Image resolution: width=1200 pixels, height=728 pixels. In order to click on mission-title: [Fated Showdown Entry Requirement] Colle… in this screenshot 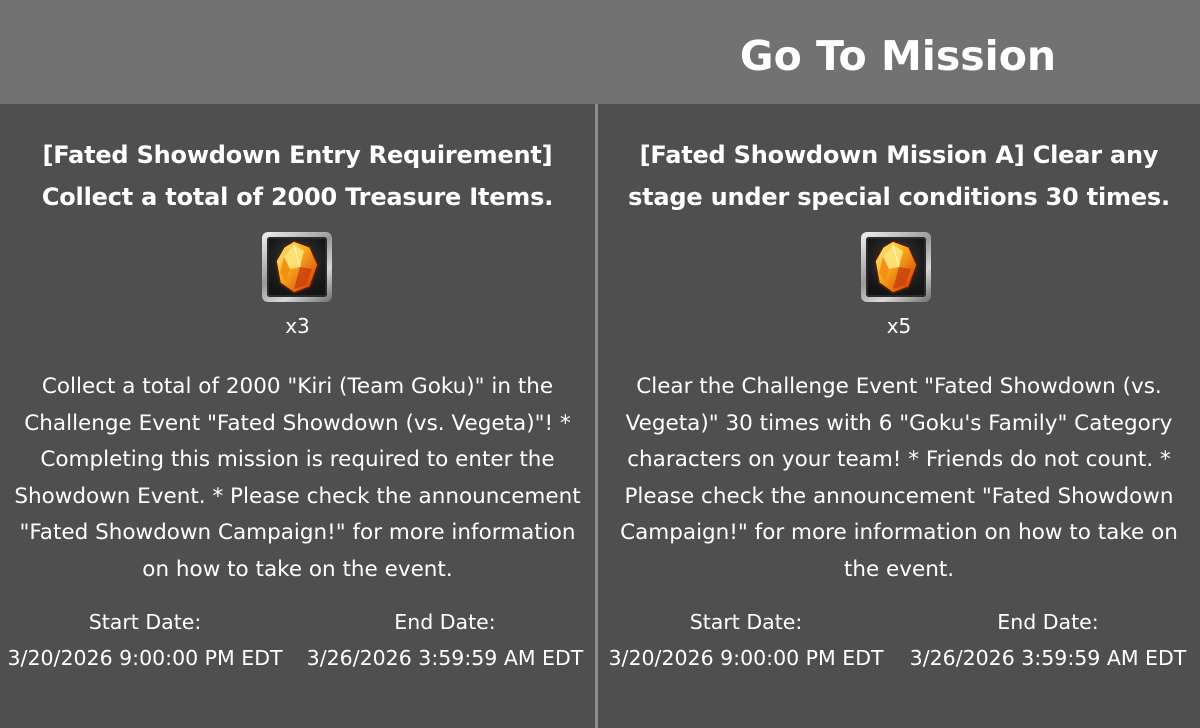, I will do `click(297, 176)`.